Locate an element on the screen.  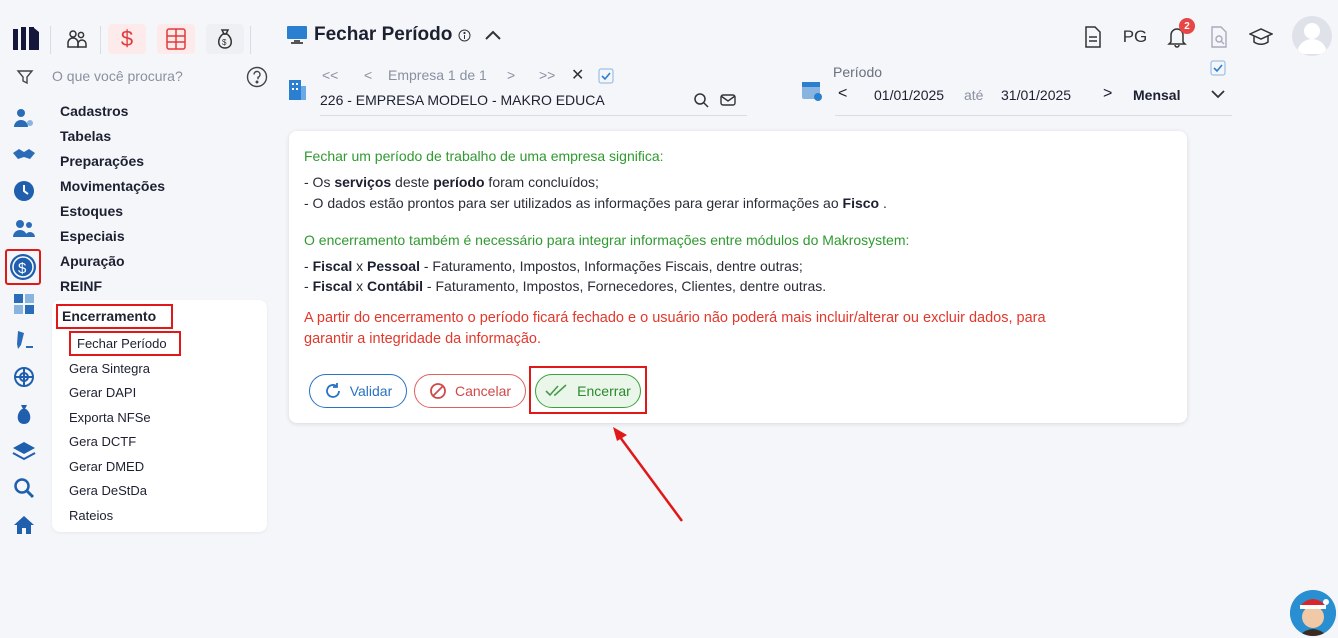
submenu-item-gerar-dapi: Gerar DAPI is located at coordinates (102, 392).